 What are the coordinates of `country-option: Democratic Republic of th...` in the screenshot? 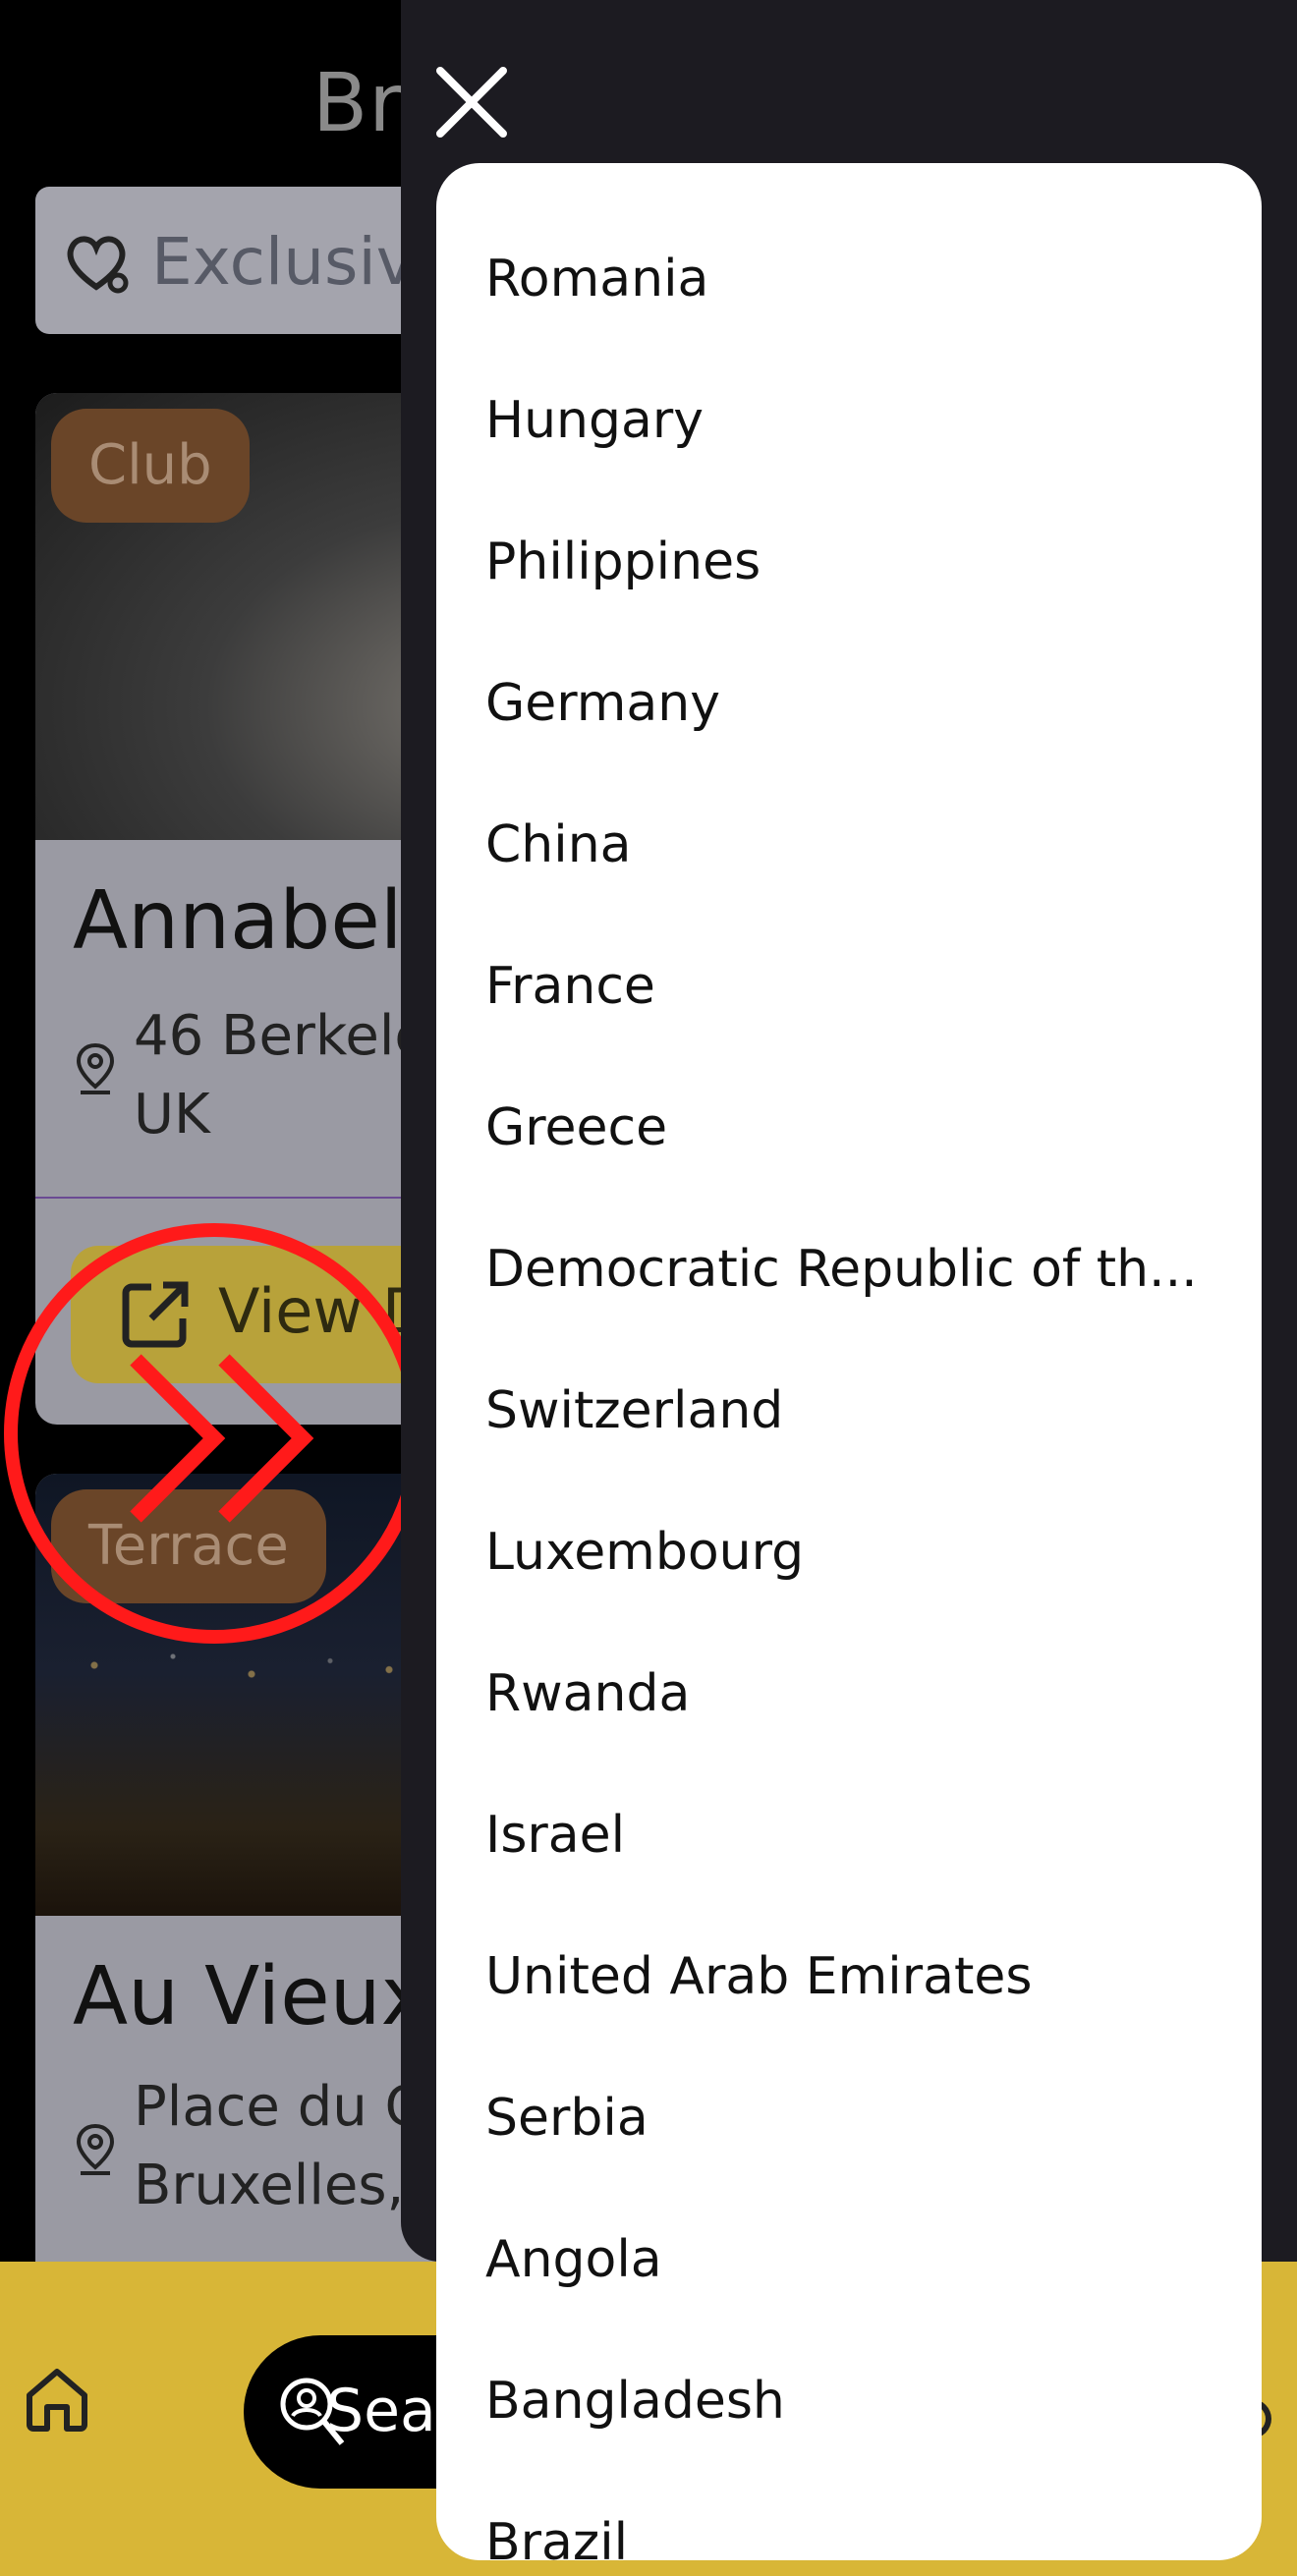 It's located at (858, 1269).